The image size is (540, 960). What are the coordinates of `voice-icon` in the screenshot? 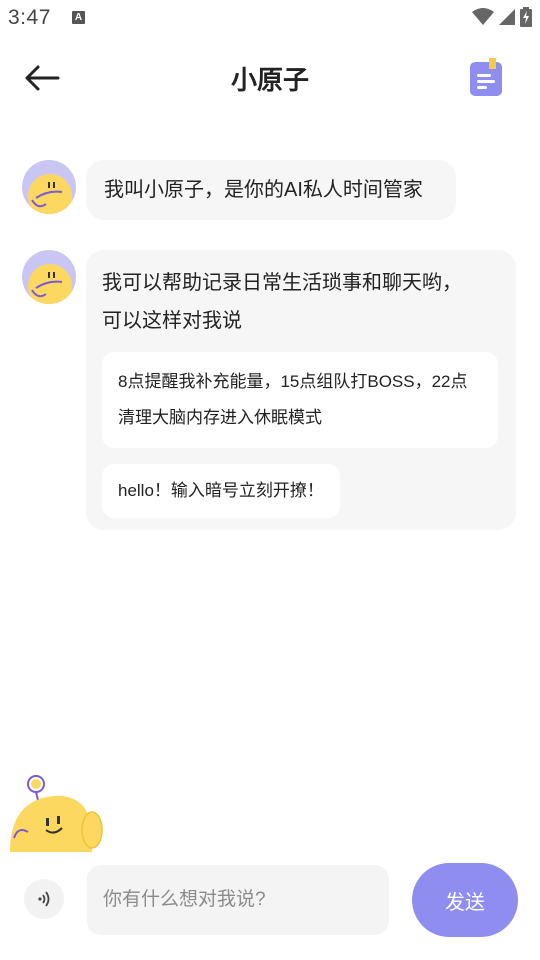 It's located at (44, 899).